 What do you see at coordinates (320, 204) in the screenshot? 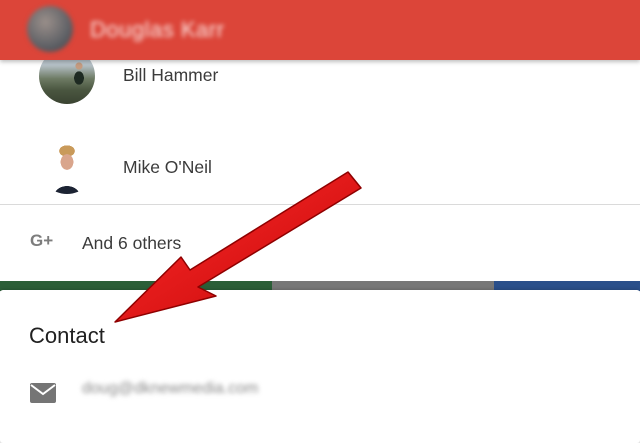
I see `divider` at bounding box center [320, 204].